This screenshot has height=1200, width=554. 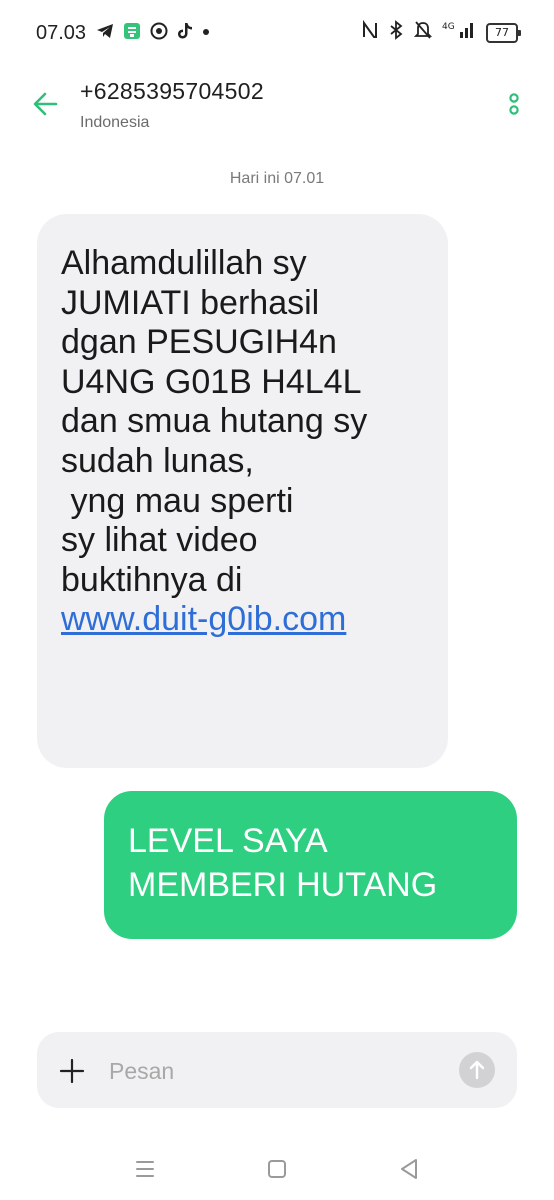 I want to click on contact-number: +6285395704502, so click(x=172, y=91).